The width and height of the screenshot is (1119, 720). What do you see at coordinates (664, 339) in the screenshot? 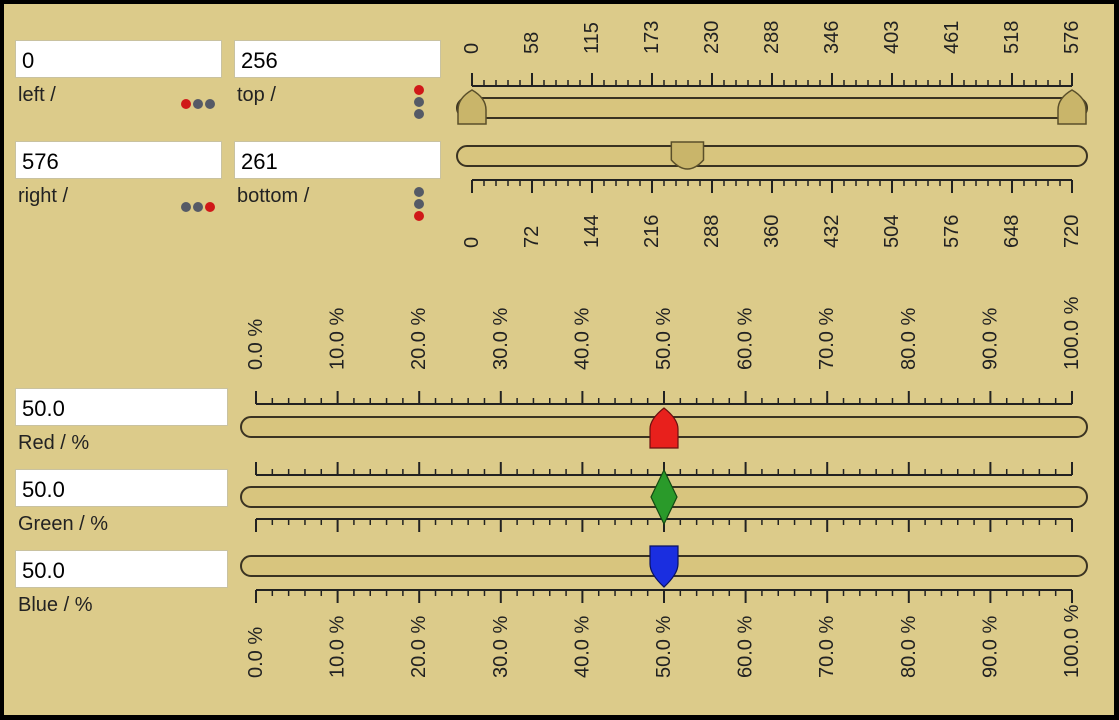
I see `percent-top-tick-label: 50.0 %` at bounding box center [664, 339].